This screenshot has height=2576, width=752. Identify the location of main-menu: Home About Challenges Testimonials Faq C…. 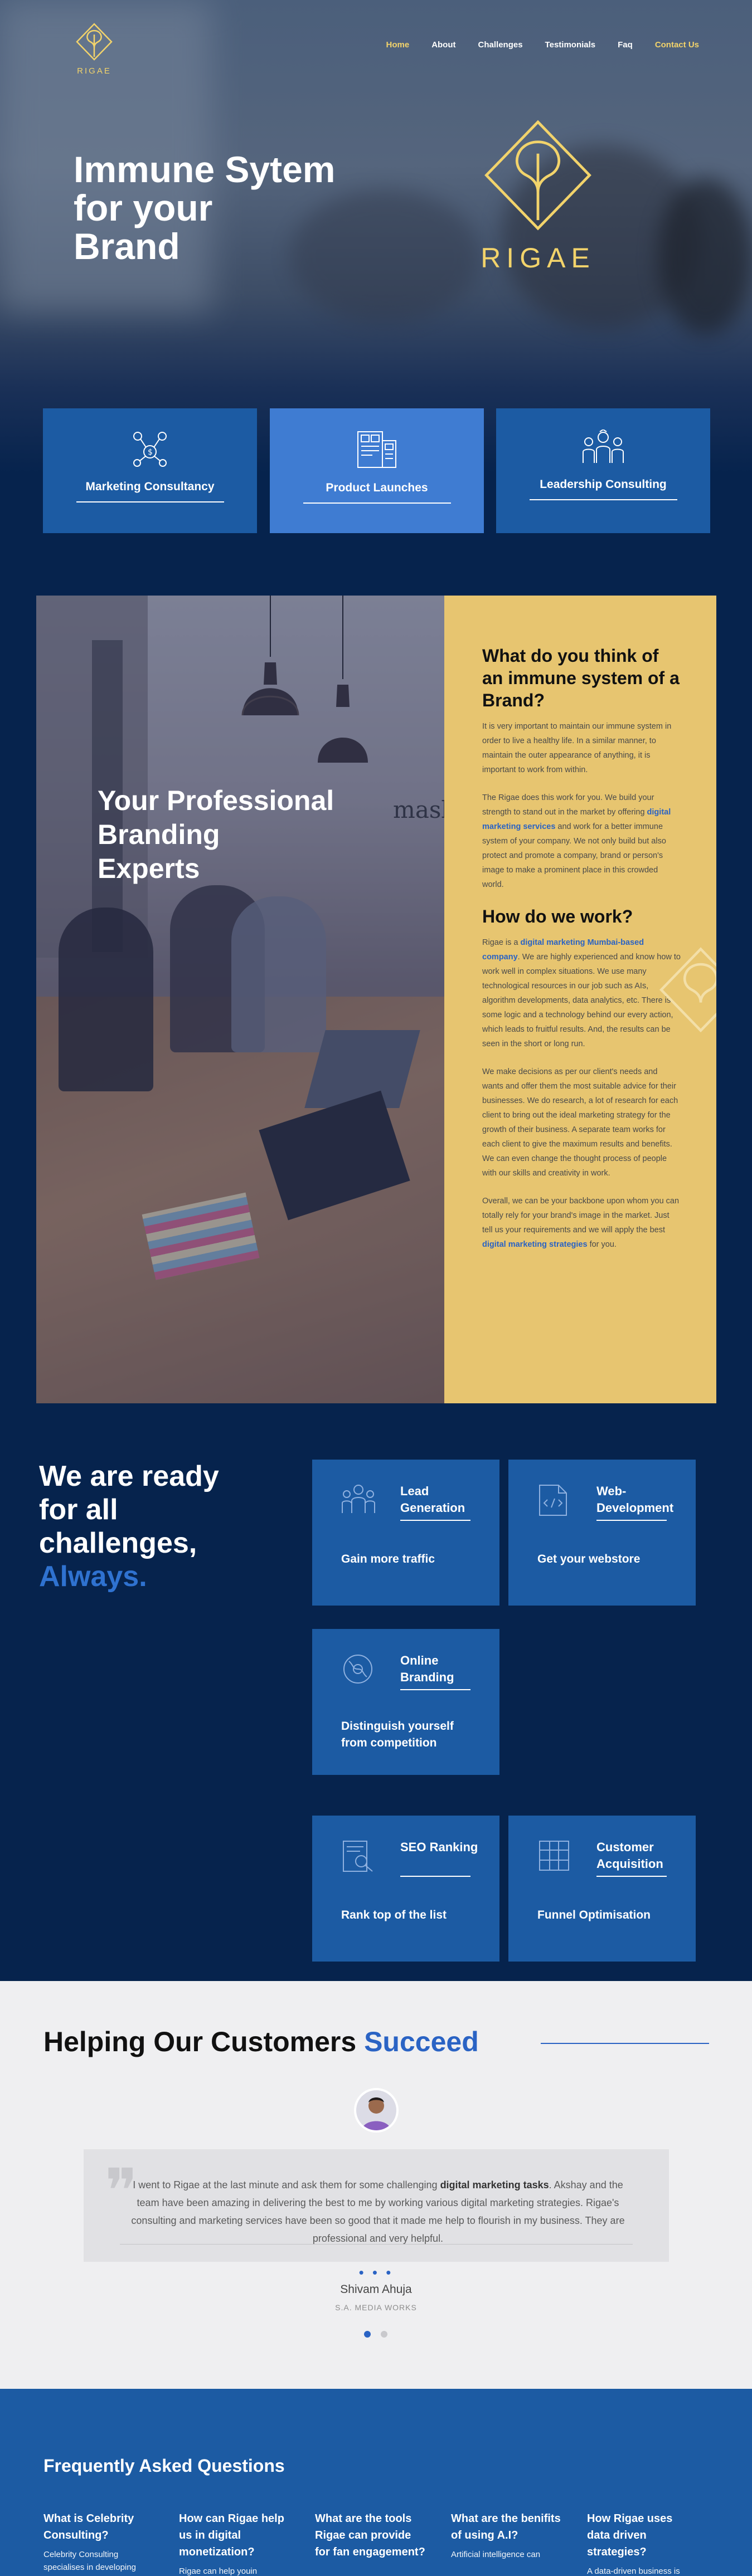
(543, 45).